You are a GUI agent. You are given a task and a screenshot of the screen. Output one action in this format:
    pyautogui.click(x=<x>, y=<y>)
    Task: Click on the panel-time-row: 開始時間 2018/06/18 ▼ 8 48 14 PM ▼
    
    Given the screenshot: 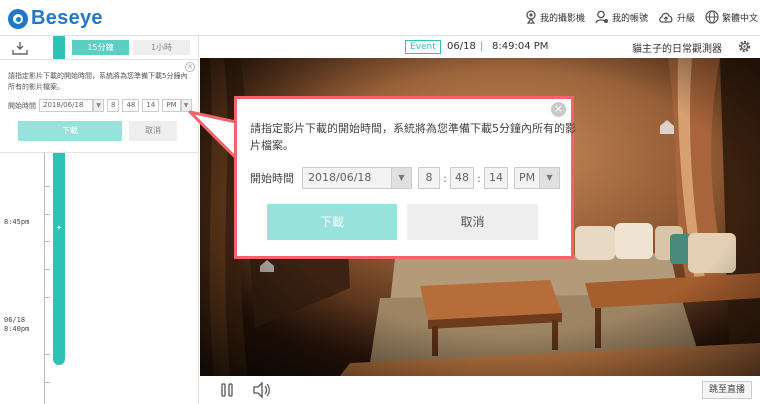 What is the action you would take?
    pyautogui.click(x=100, y=105)
    